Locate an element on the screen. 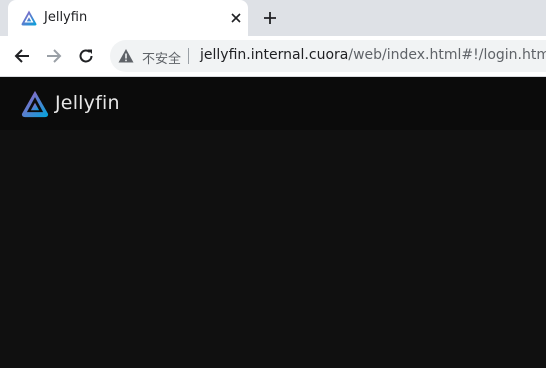 The image size is (546, 368). reload-icon is located at coordinates (86, 56).